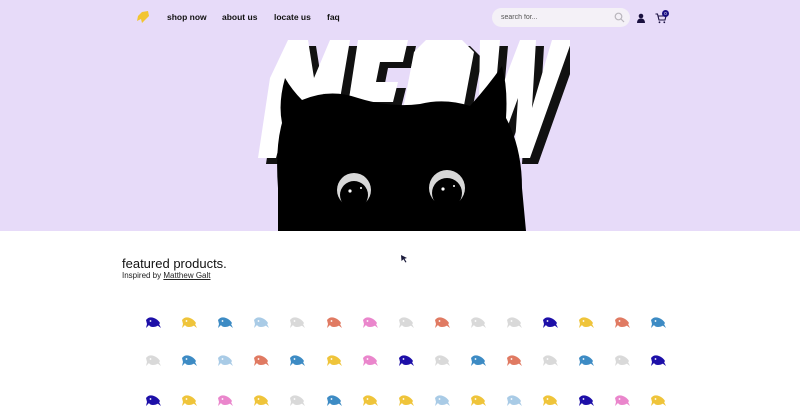  I want to click on section-title: featured products., so click(174, 263).